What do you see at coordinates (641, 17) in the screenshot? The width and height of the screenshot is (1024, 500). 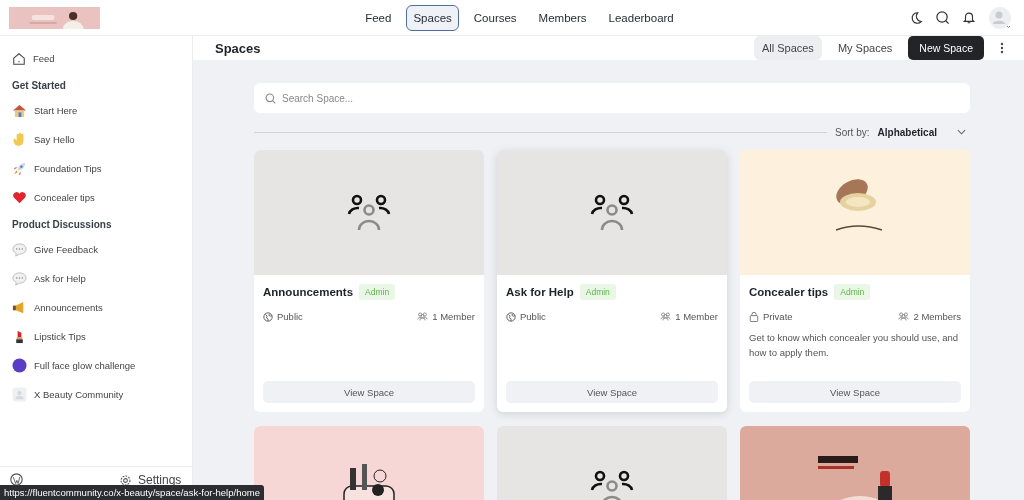 I see `nav-tab: Leaderboard` at bounding box center [641, 17].